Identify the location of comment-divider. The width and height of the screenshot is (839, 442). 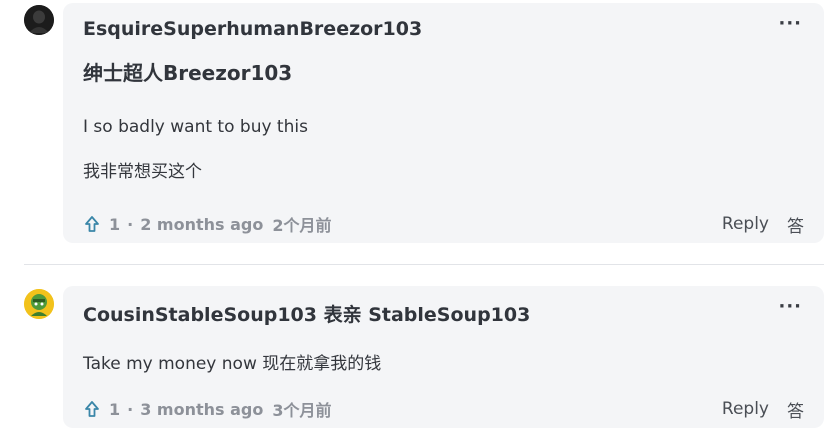
(424, 264).